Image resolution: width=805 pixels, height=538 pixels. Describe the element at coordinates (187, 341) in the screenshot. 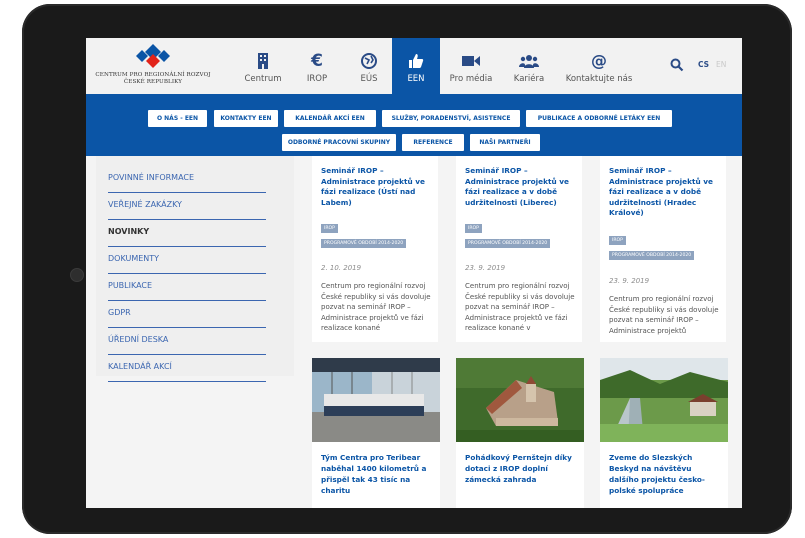

I see `sidebar-item-uredni-deska: ÚŘEDNÍ DESKA` at that location.